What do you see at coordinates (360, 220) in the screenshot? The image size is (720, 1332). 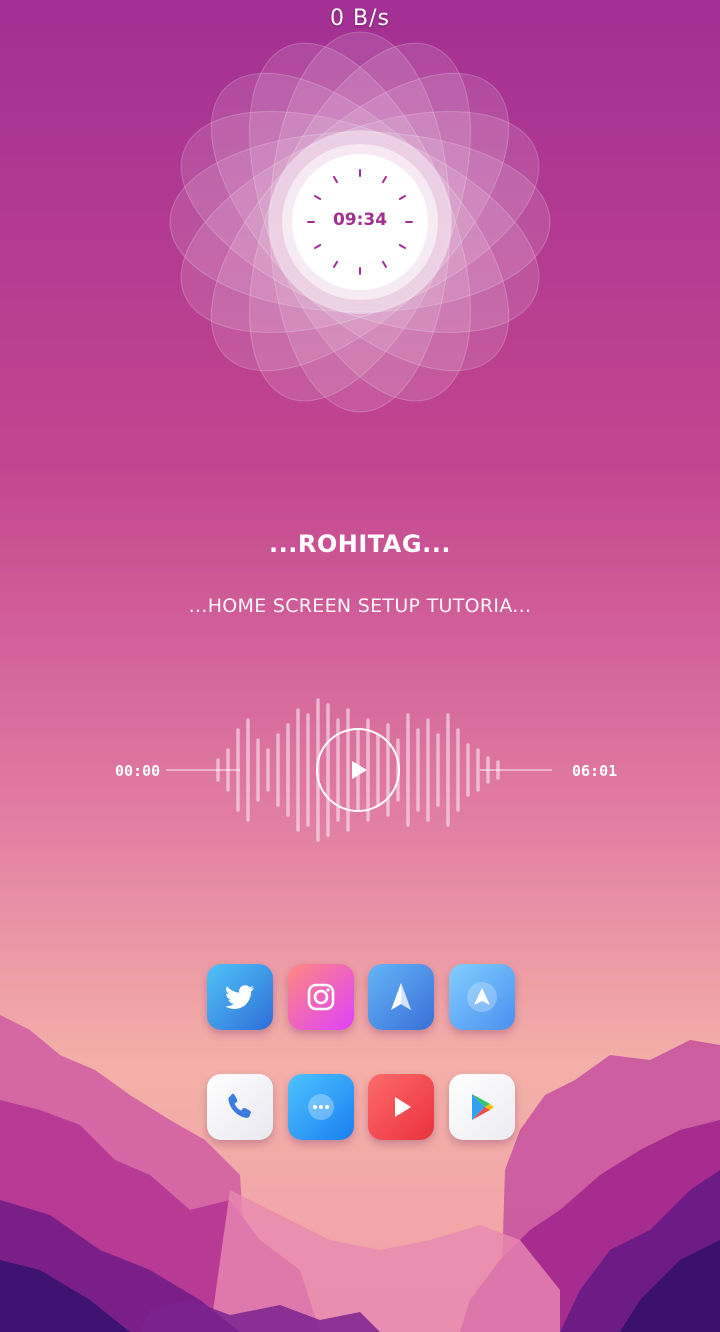 I see `clock-time: 09:34` at bounding box center [360, 220].